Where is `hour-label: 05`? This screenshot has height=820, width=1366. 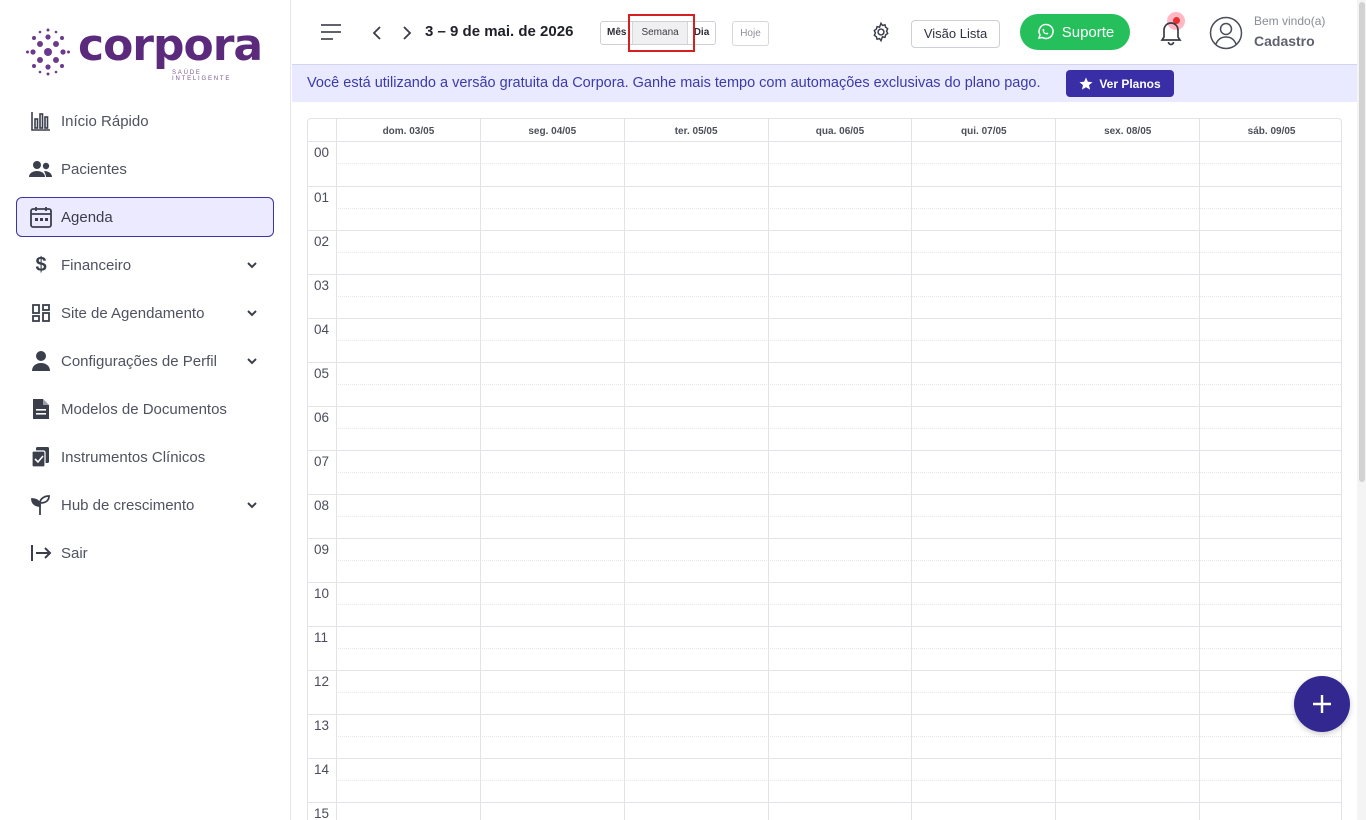
hour-label: 05 is located at coordinates (322, 373).